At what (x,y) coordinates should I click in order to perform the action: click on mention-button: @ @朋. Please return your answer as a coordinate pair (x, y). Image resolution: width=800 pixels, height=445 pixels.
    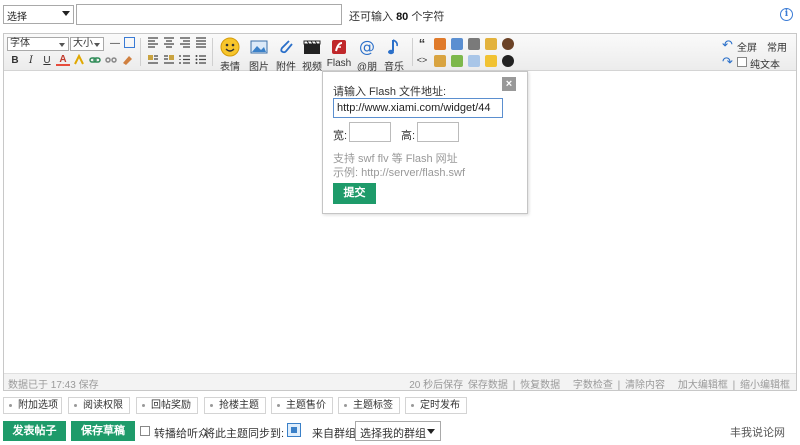
    Looking at the image, I should click on (367, 55).